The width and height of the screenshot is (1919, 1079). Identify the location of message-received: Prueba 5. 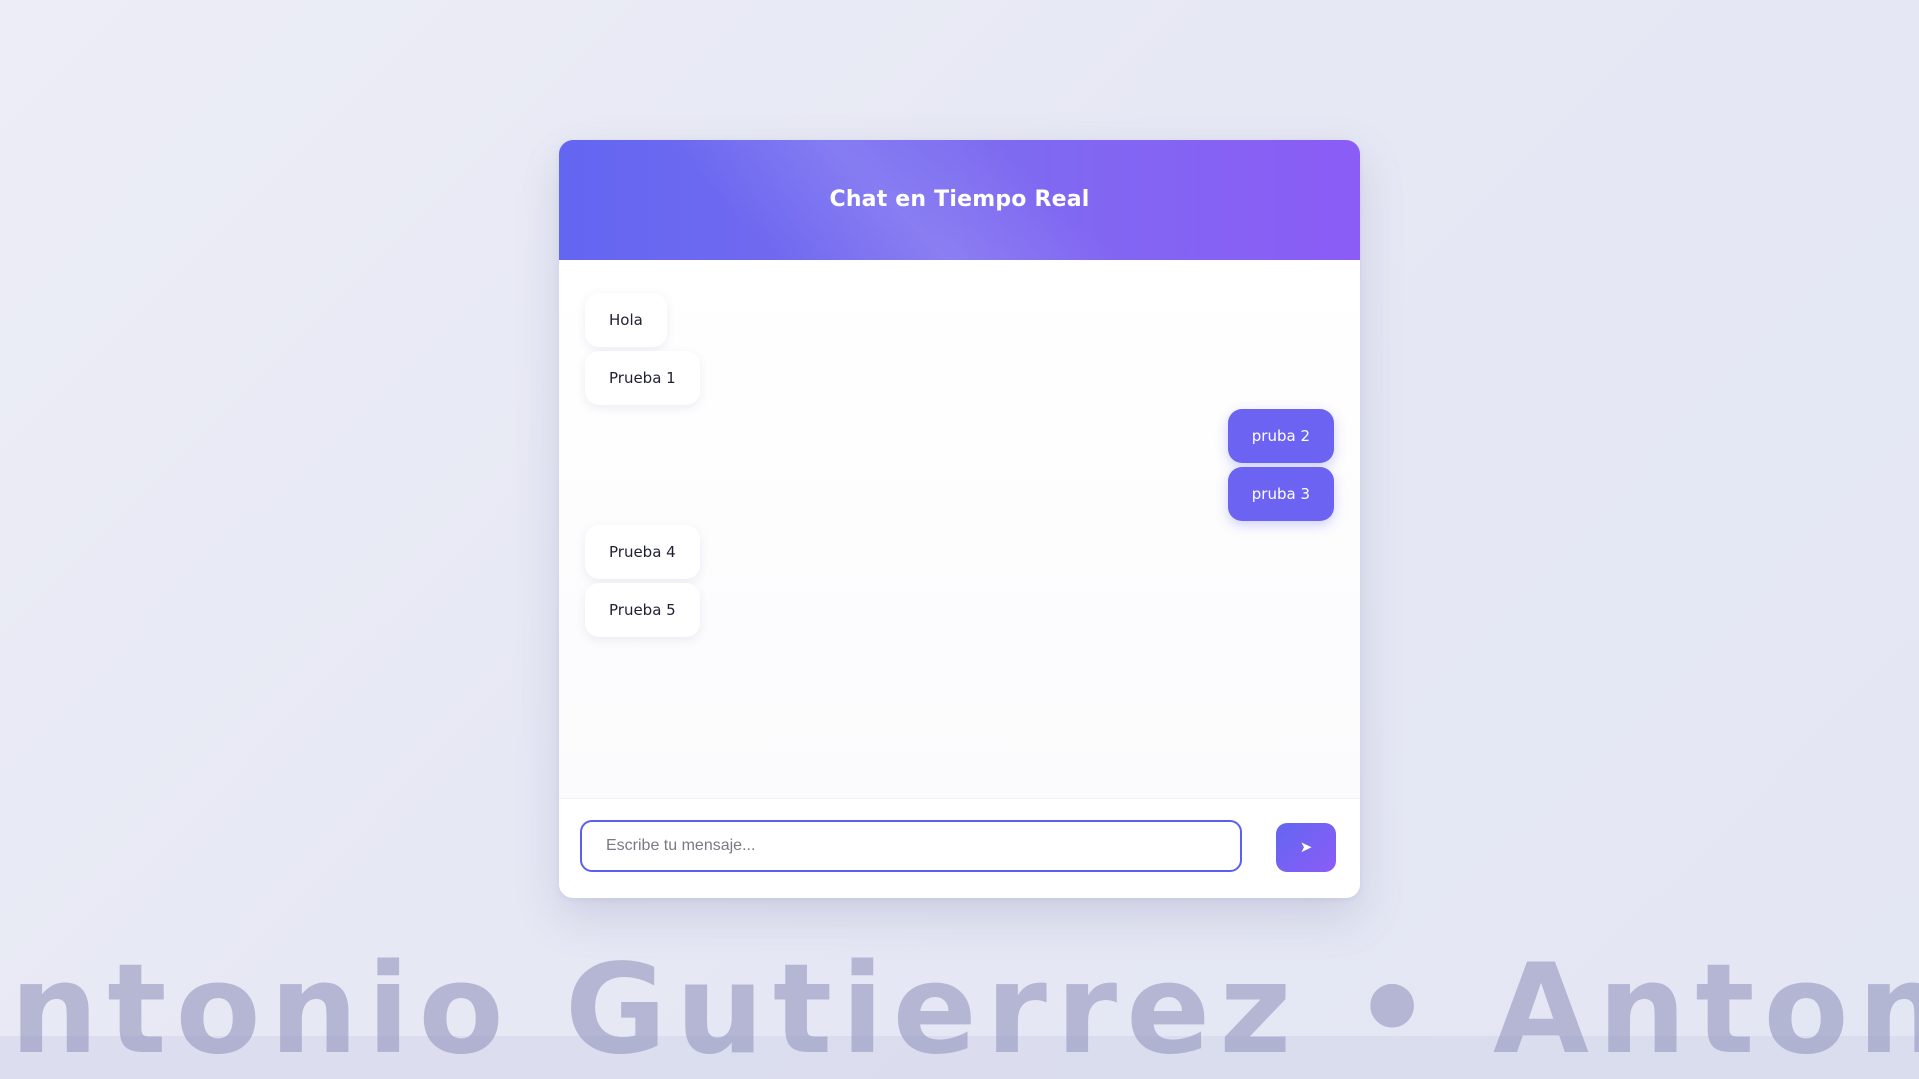
(642, 610).